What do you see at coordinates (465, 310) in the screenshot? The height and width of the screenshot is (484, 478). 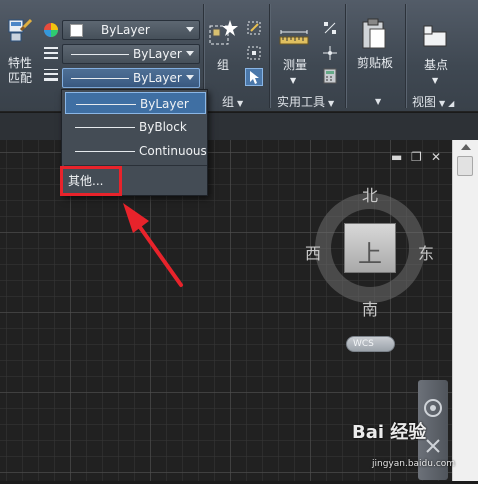 I see `vertical-scrollbar` at bounding box center [465, 310].